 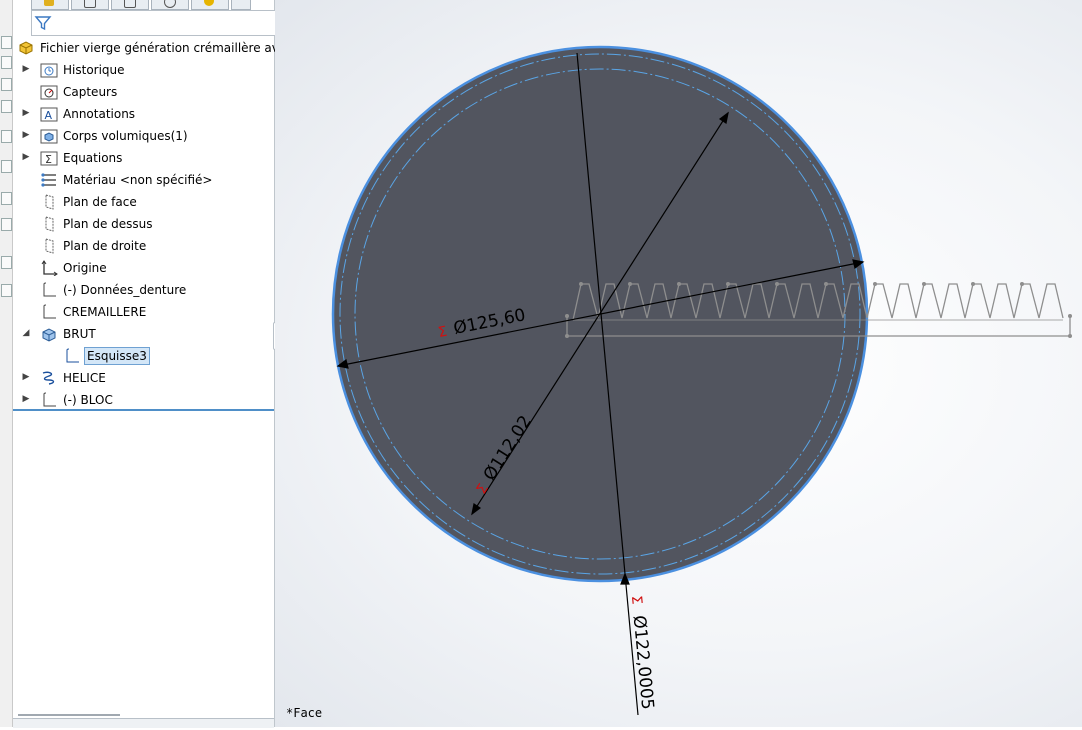 What do you see at coordinates (108, 224) in the screenshot?
I see `tree-item-label: Plan de dessus` at bounding box center [108, 224].